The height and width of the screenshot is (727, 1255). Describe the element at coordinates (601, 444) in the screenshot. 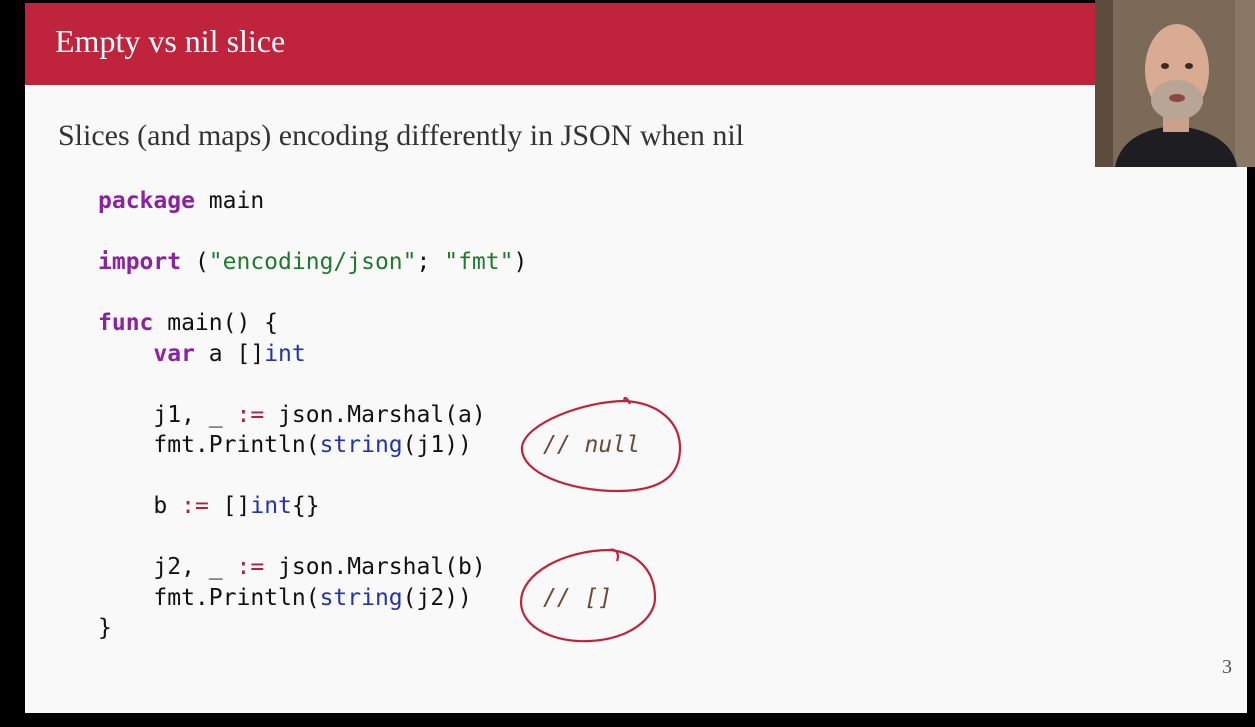

I see `ink-circle-null` at that location.